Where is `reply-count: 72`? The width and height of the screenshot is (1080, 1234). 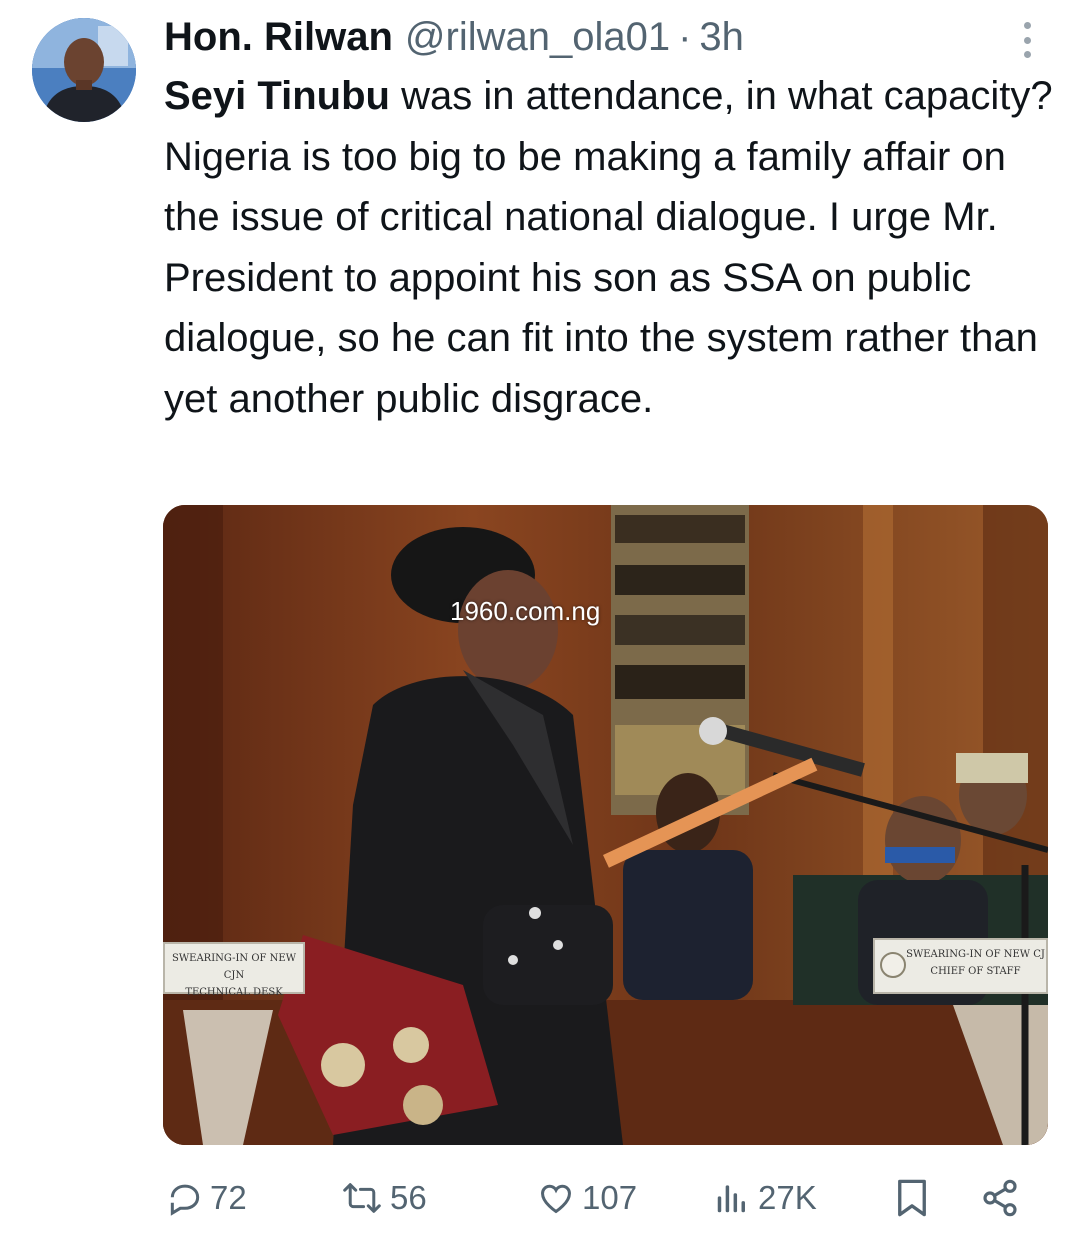 reply-count: 72 is located at coordinates (228, 1197).